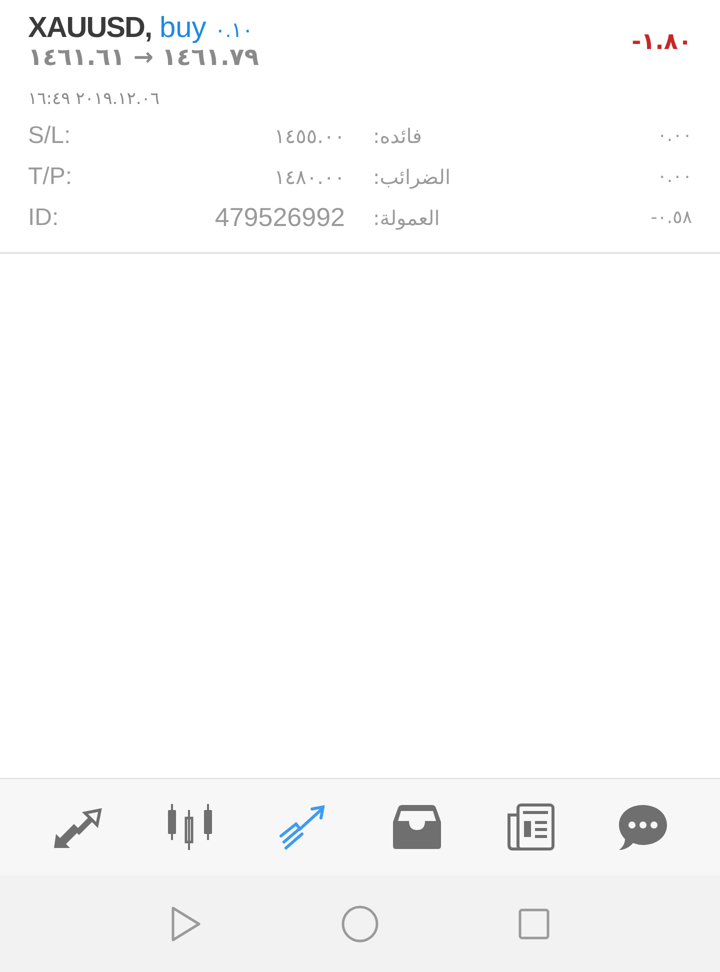  Describe the element at coordinates (44, 218) in the screenshot. I see `field-label: ID:` at that location.